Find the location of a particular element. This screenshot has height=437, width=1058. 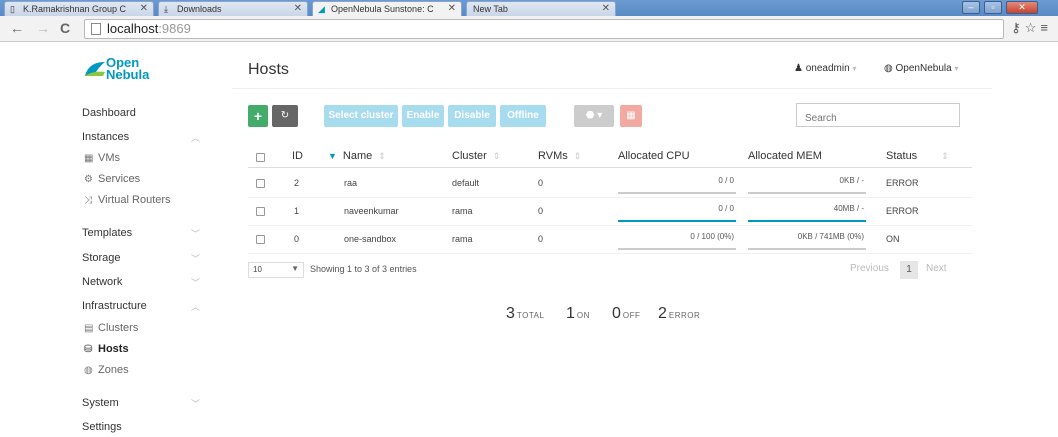

column-cluster: Cluster ⇕ is located at coordinates (476, 156).